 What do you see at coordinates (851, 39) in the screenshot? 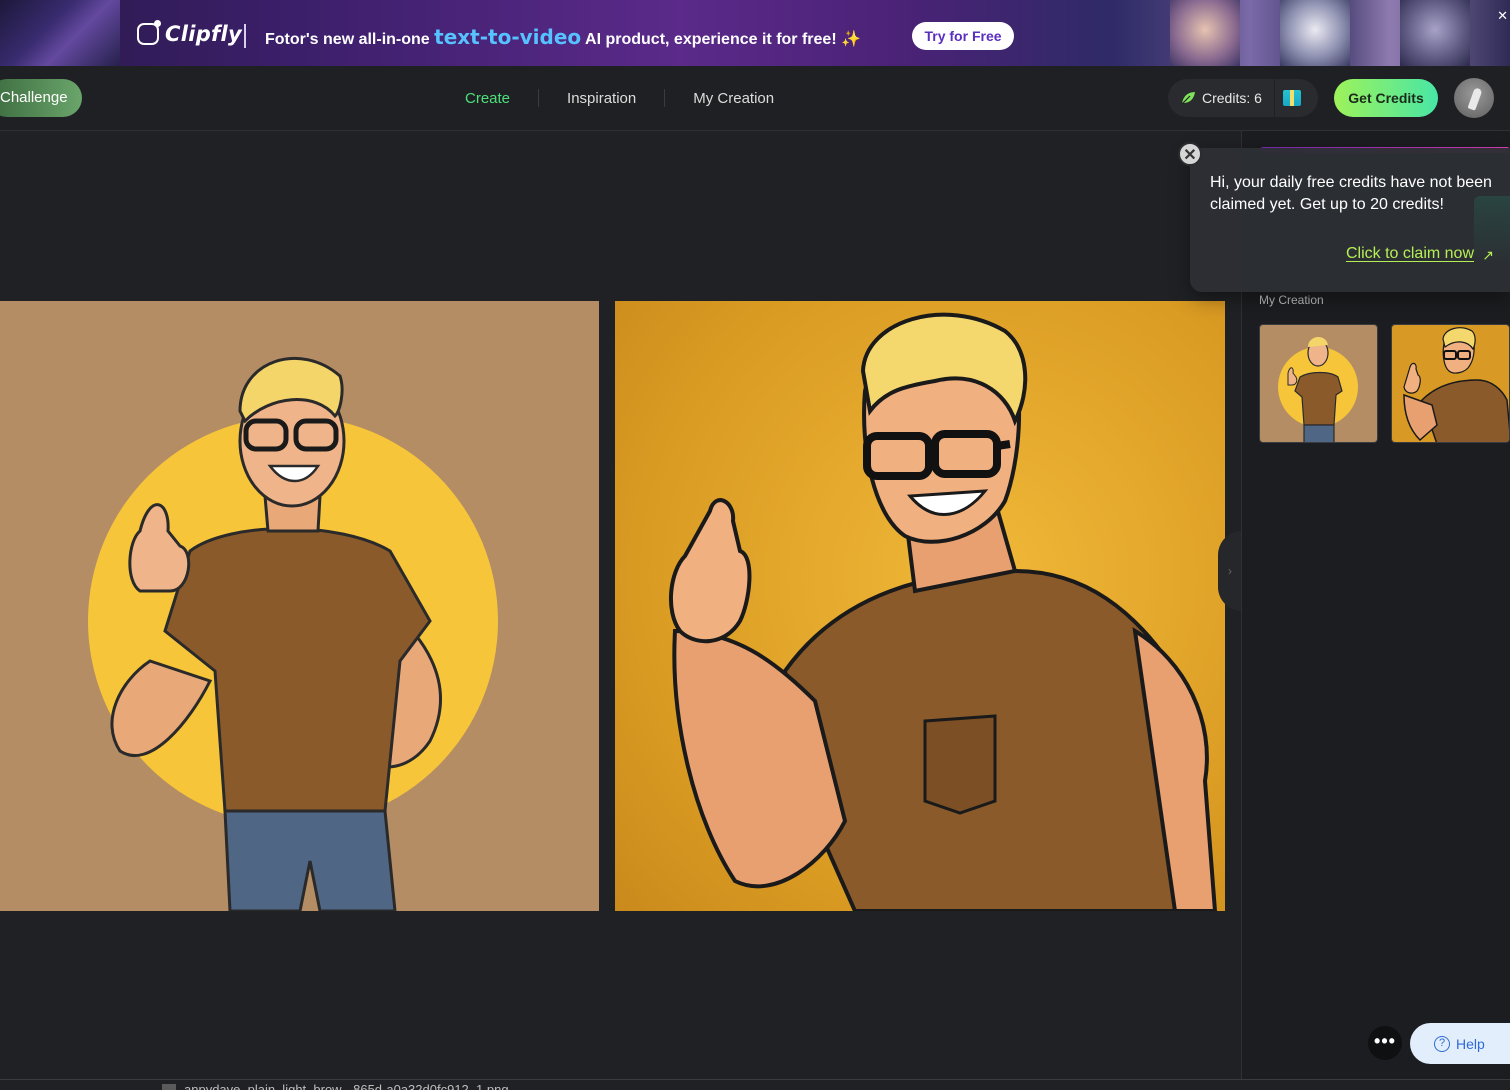
I see `sparkle-icon: ✨` at bounding box center [851, 39].